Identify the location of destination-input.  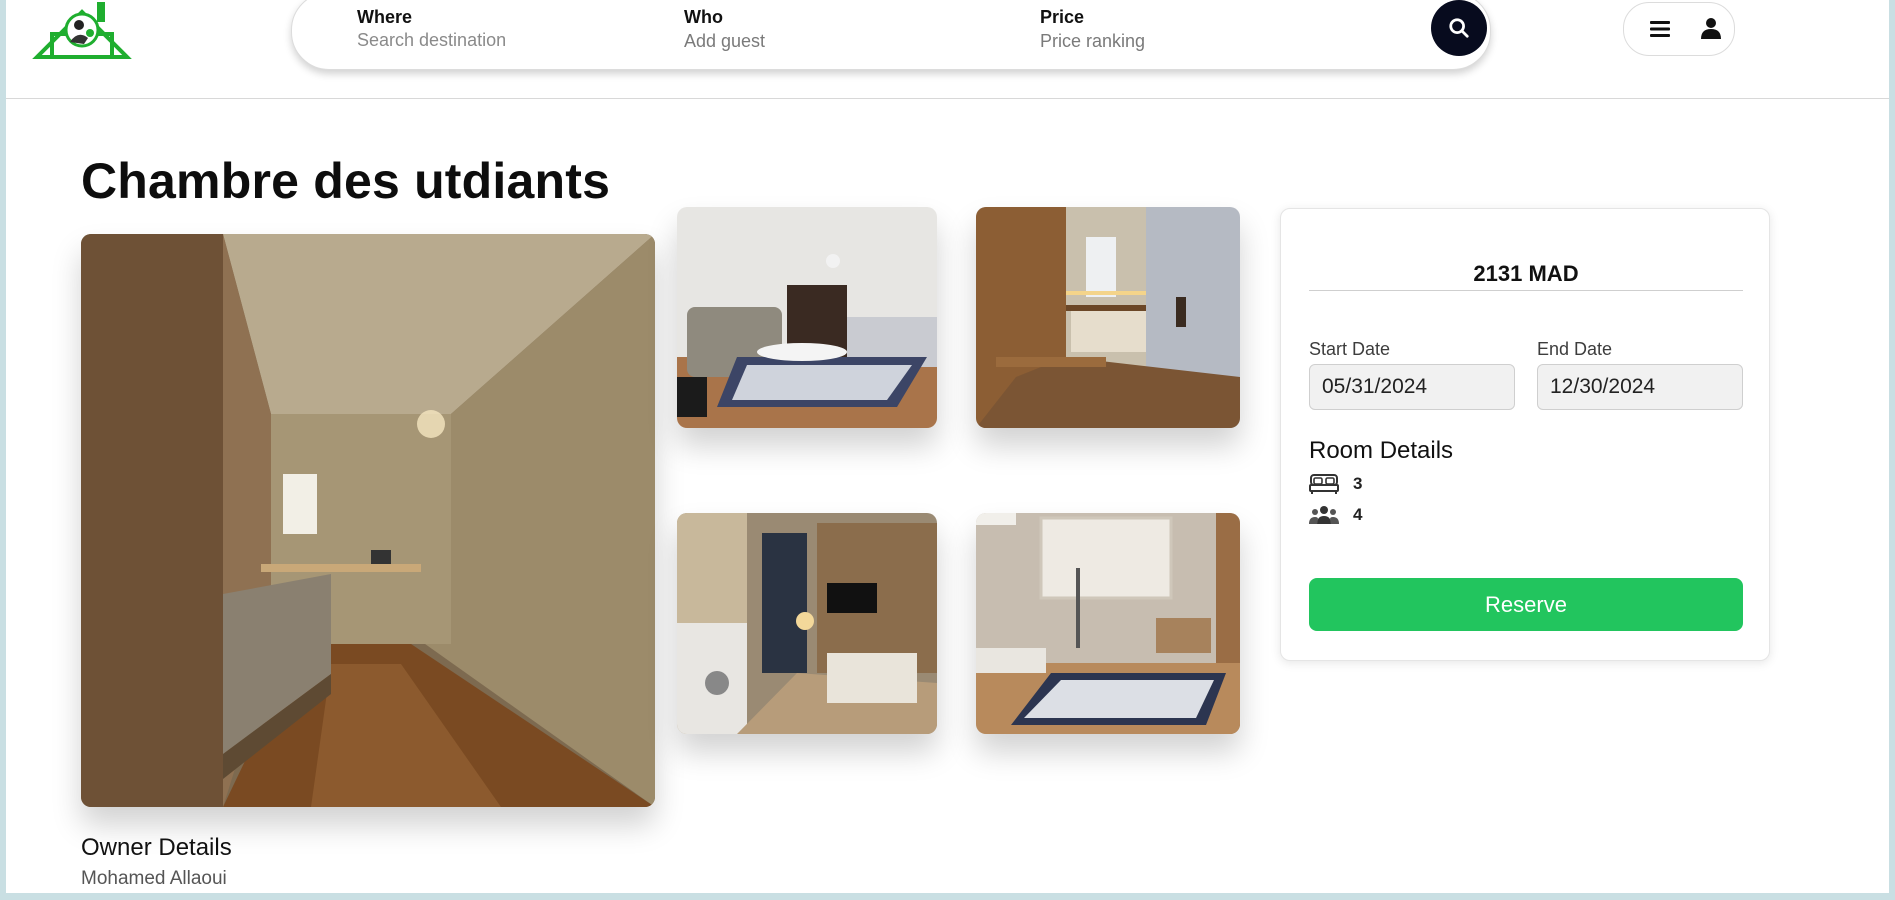
(467, 40).